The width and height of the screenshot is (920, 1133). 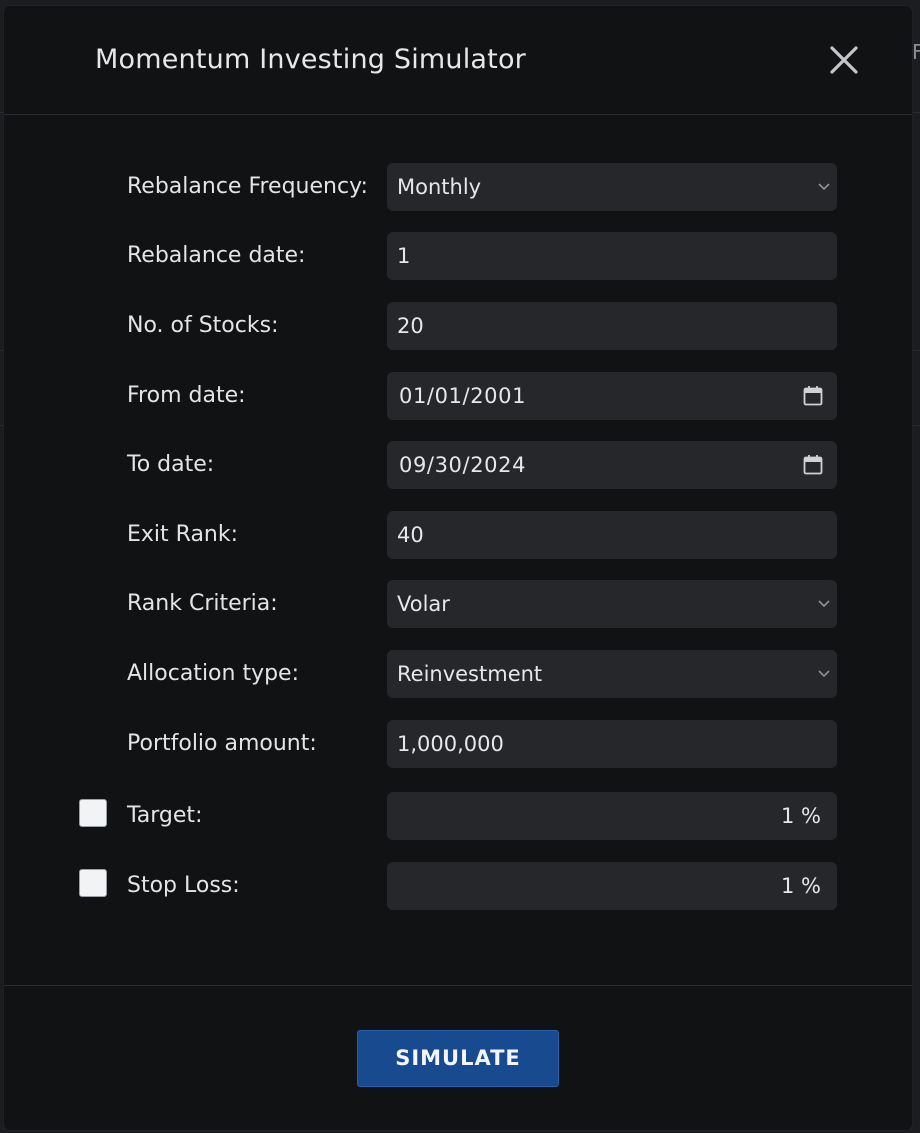 I want to click on from-date-label: From date:, so click(x=186, y=395).